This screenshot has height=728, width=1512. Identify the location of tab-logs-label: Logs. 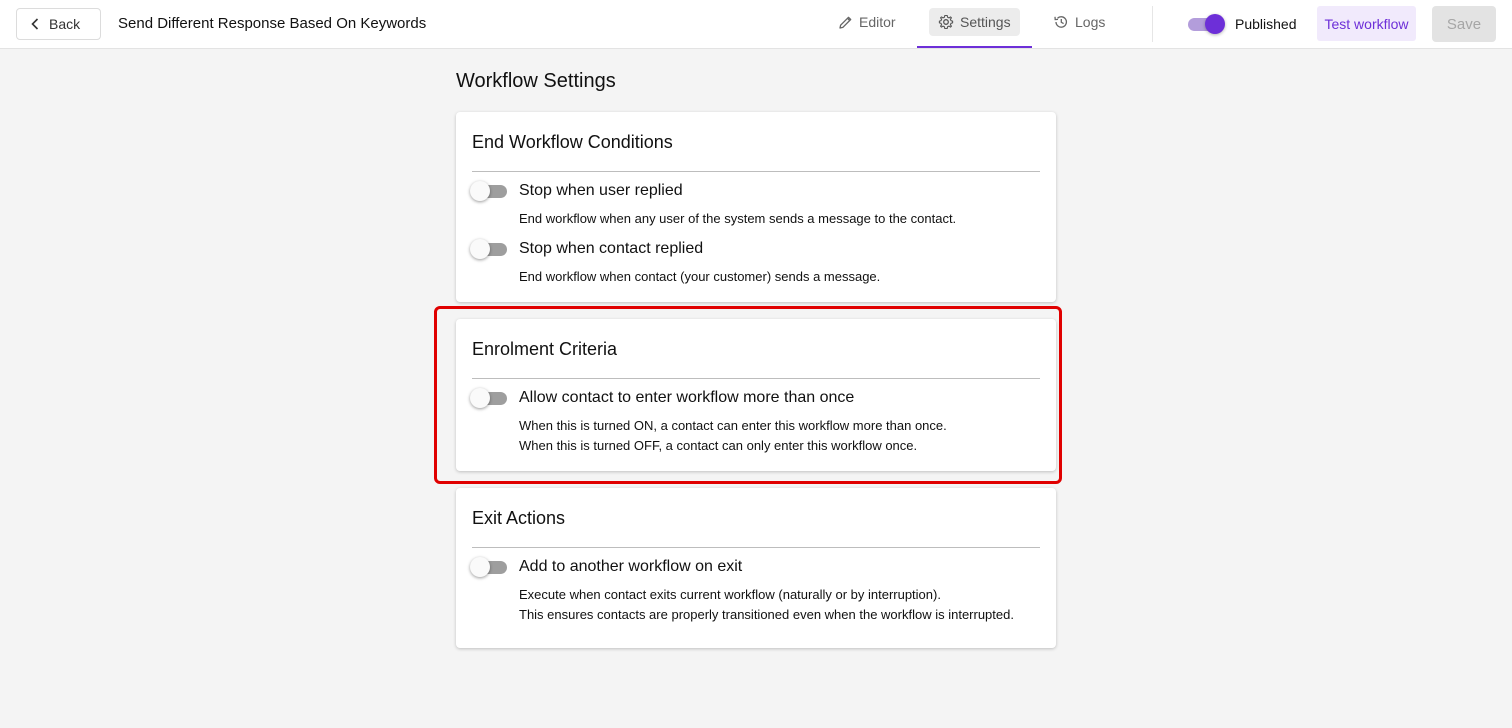
(1090, 22).